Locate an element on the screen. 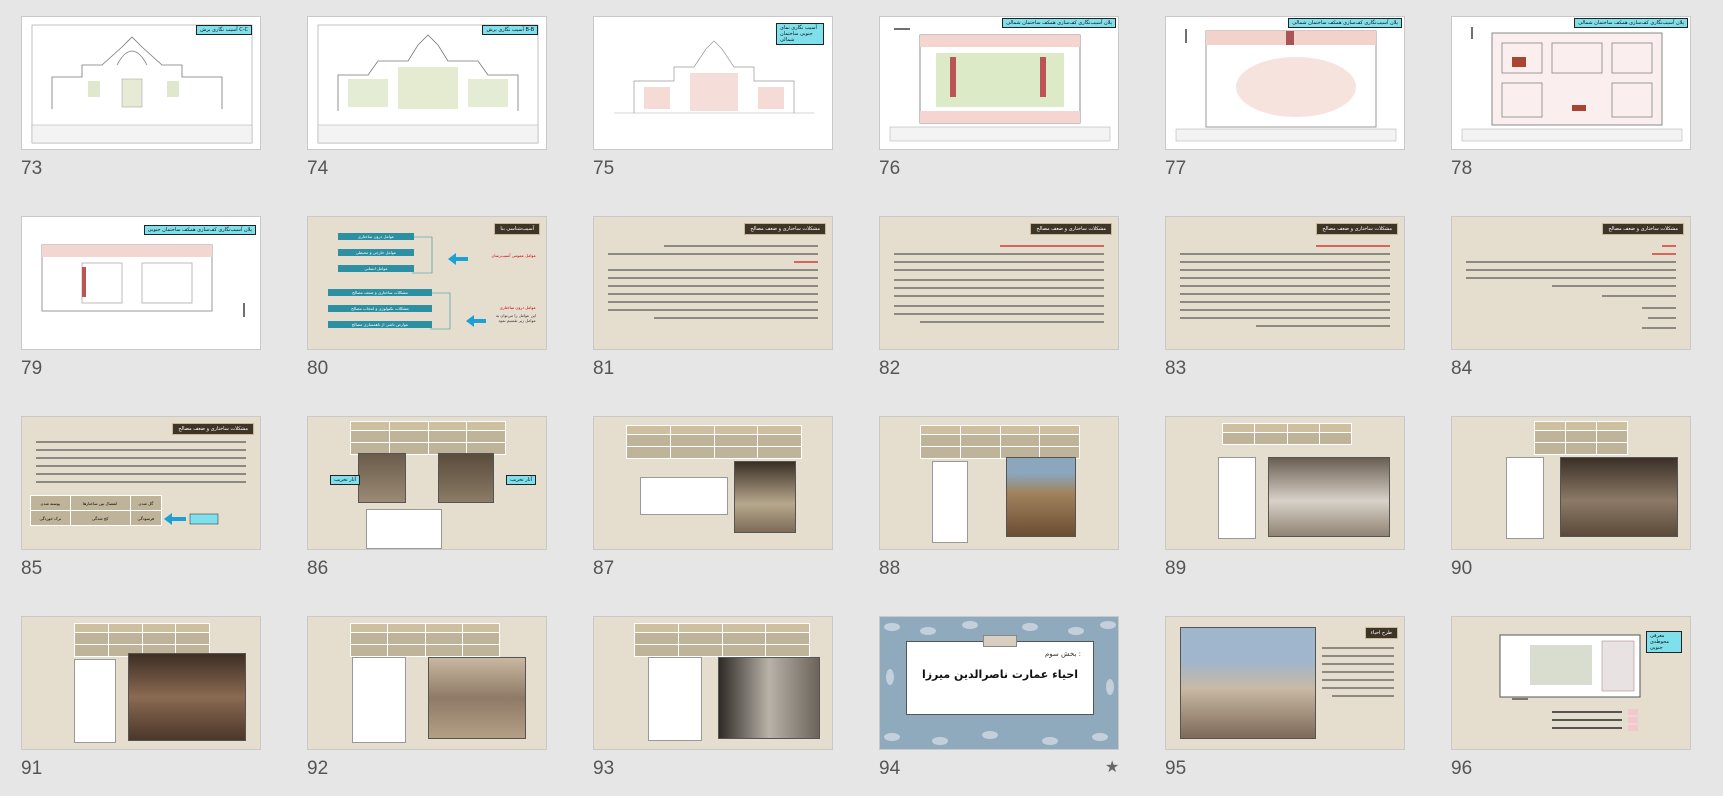 Image resolution: width=1723 pixels, height=796 pixels. section-drawing is located at coordinates (142, 84).